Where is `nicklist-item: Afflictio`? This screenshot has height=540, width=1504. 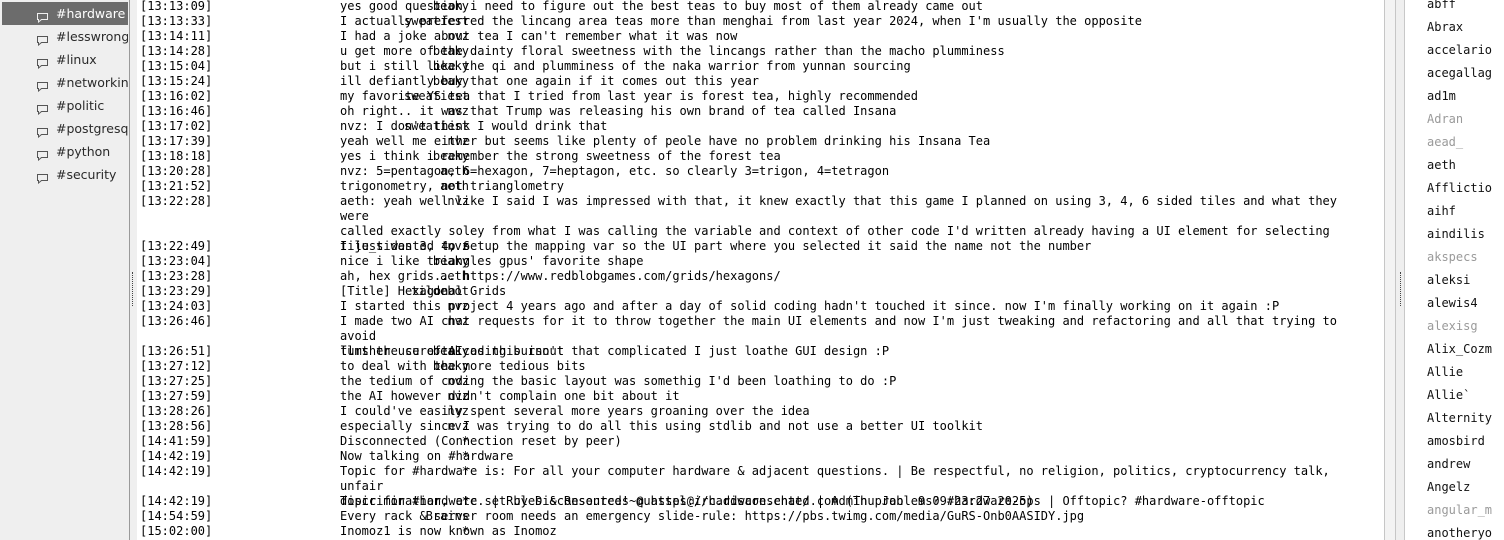
nicklist-item: Afflictio is located at coordinates (1465, 188).